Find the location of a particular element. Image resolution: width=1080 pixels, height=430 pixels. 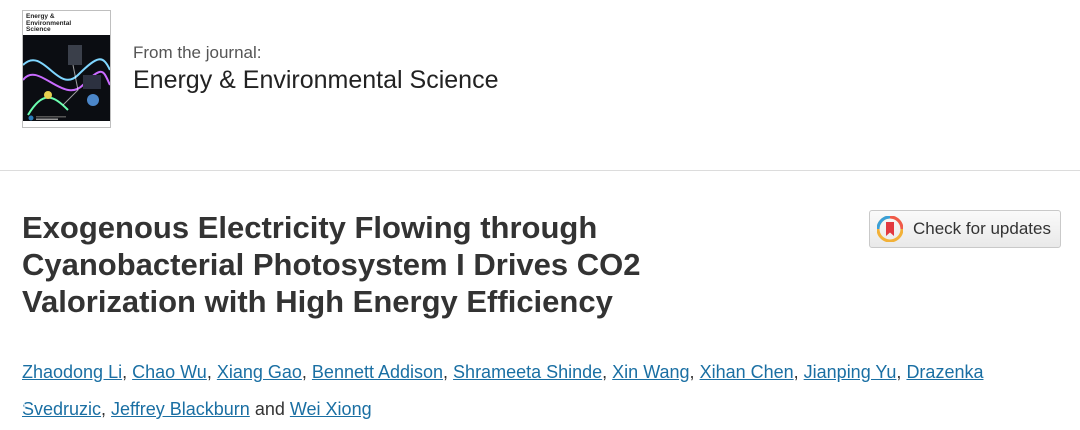

journal-name-link: Energy & Environmental Science is located at coordinates (315, 80).